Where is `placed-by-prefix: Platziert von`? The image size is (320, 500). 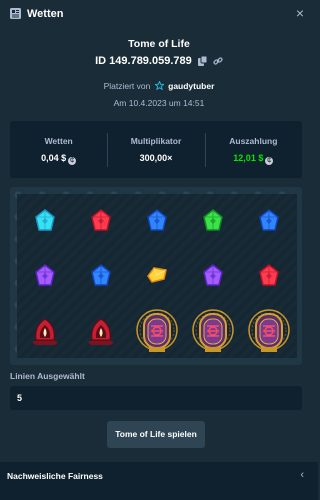 placed-by-prefix: Platziert von is located at coordinates (127, 86).